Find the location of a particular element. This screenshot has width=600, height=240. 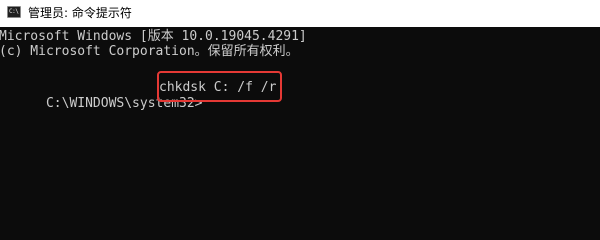

console-line-version: Microsoft Windows [版本 10.0.19045.4291] is located at coordinates (153, 36).